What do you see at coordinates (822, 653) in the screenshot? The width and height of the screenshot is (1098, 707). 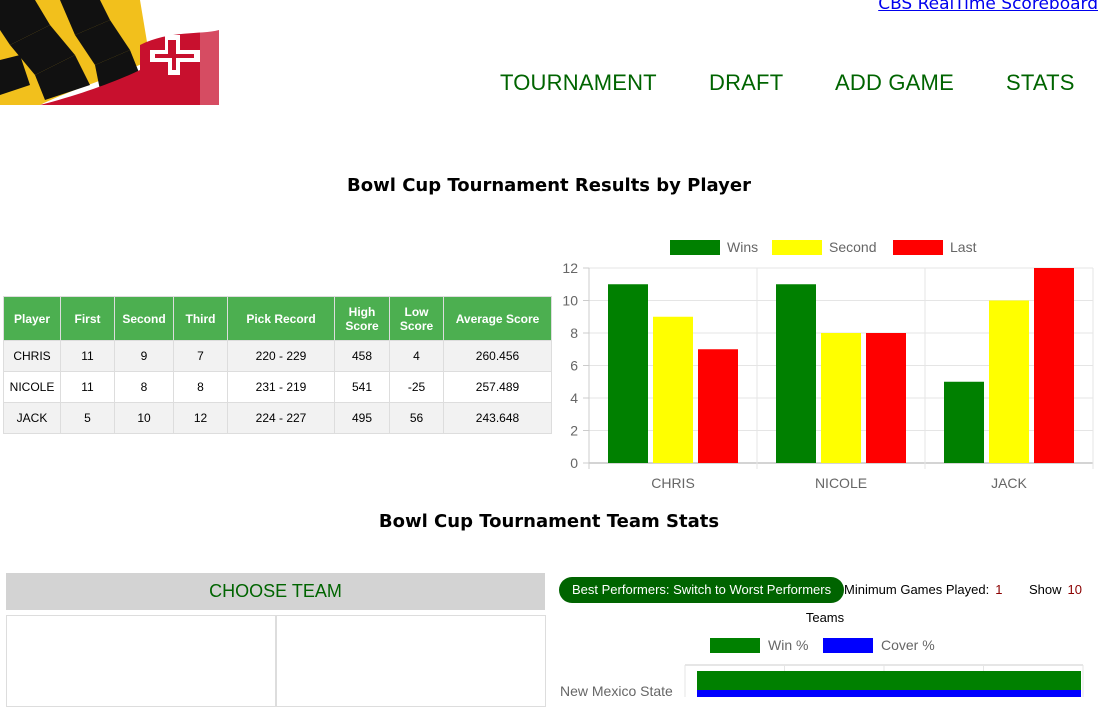 I see `teams-chart: Teams Win % Cover % New Mexico State` at bounding box center [822, 653].